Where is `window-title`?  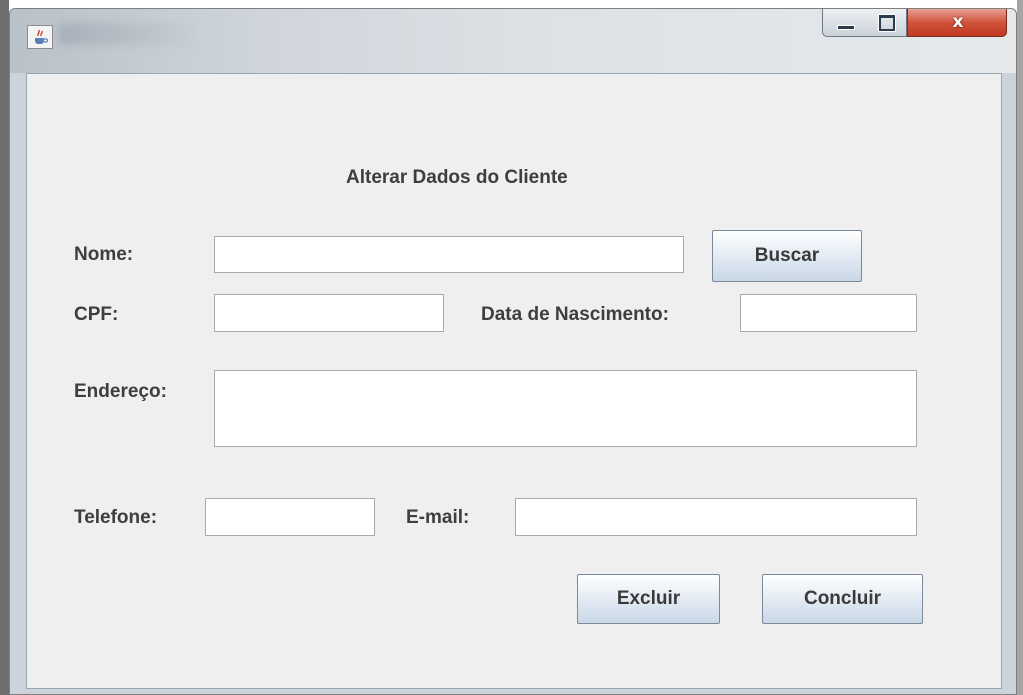
window-title is located at coordinates (128, 34).